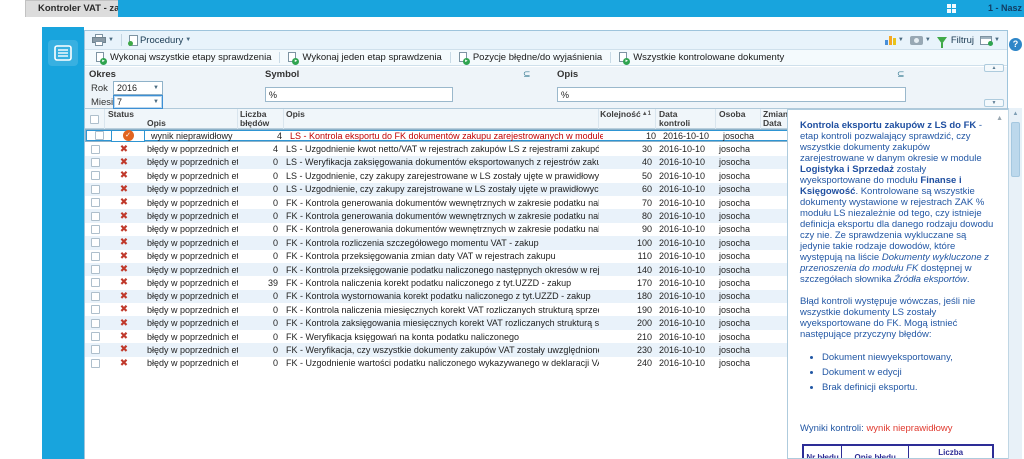 The width and height of the screenshot is (1024, 459). Describe the element at coordinates (261, 119) in the screenshot. I see `error-count-header: Liczba błędów` at that location.